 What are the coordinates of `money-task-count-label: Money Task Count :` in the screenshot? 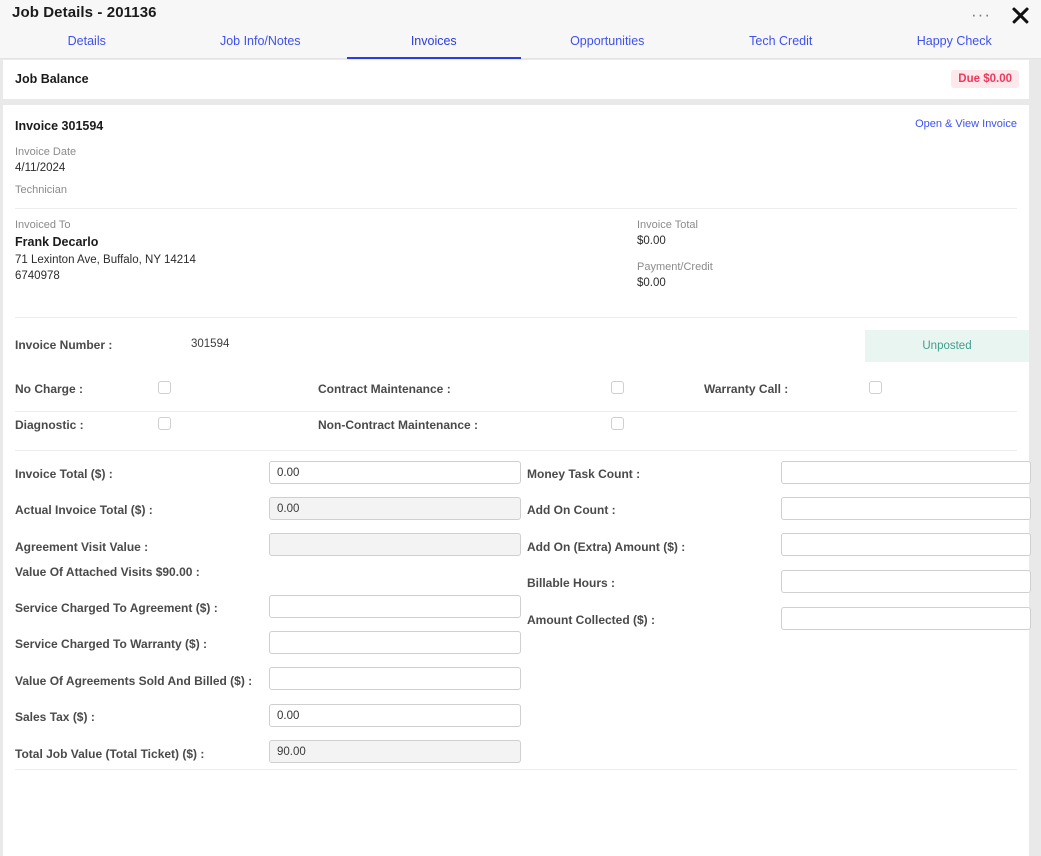 It's located at (584, 474).